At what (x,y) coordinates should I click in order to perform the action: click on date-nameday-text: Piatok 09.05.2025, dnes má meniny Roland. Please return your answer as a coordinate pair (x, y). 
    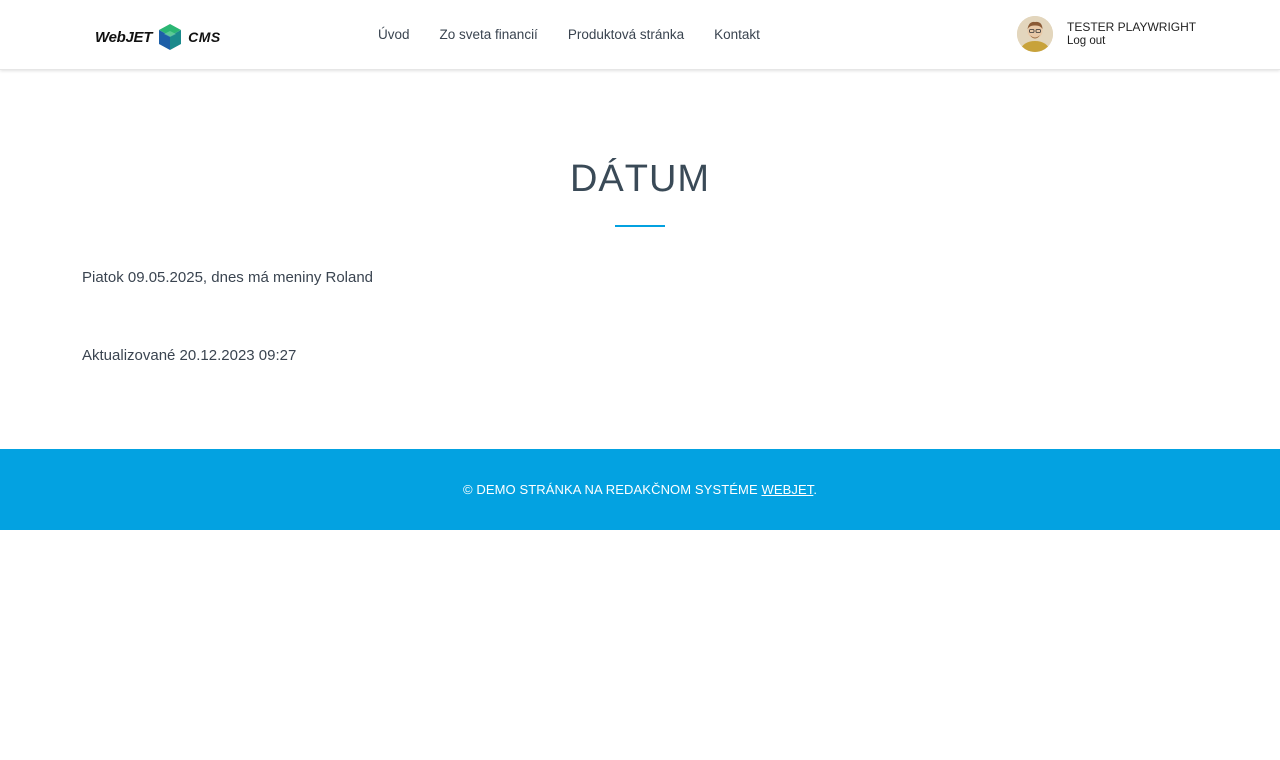
    Looking at the image, I should click on (228, 277).